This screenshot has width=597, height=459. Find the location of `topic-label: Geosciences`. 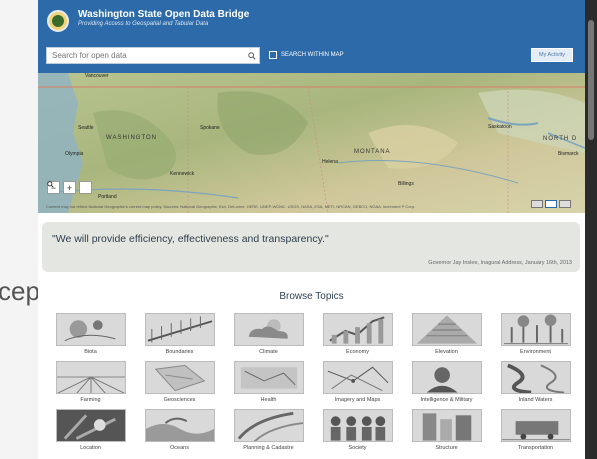

topic-label: Geosciences is located at coordinates (180, 400).